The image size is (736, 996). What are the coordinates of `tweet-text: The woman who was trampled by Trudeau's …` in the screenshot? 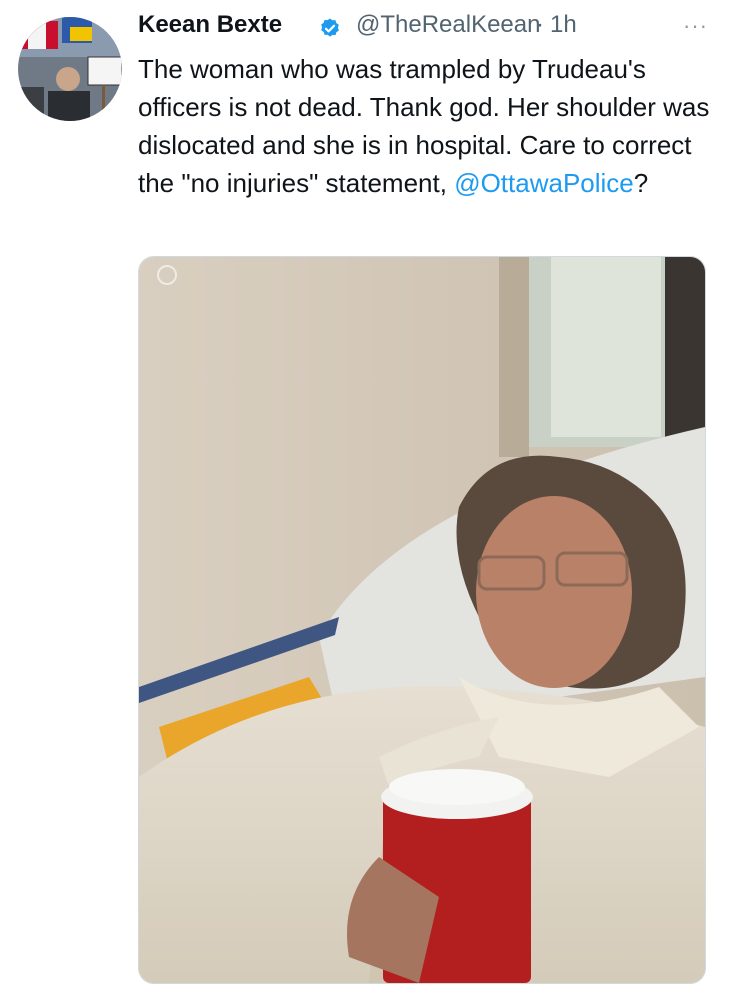 It's located at (425, 126).